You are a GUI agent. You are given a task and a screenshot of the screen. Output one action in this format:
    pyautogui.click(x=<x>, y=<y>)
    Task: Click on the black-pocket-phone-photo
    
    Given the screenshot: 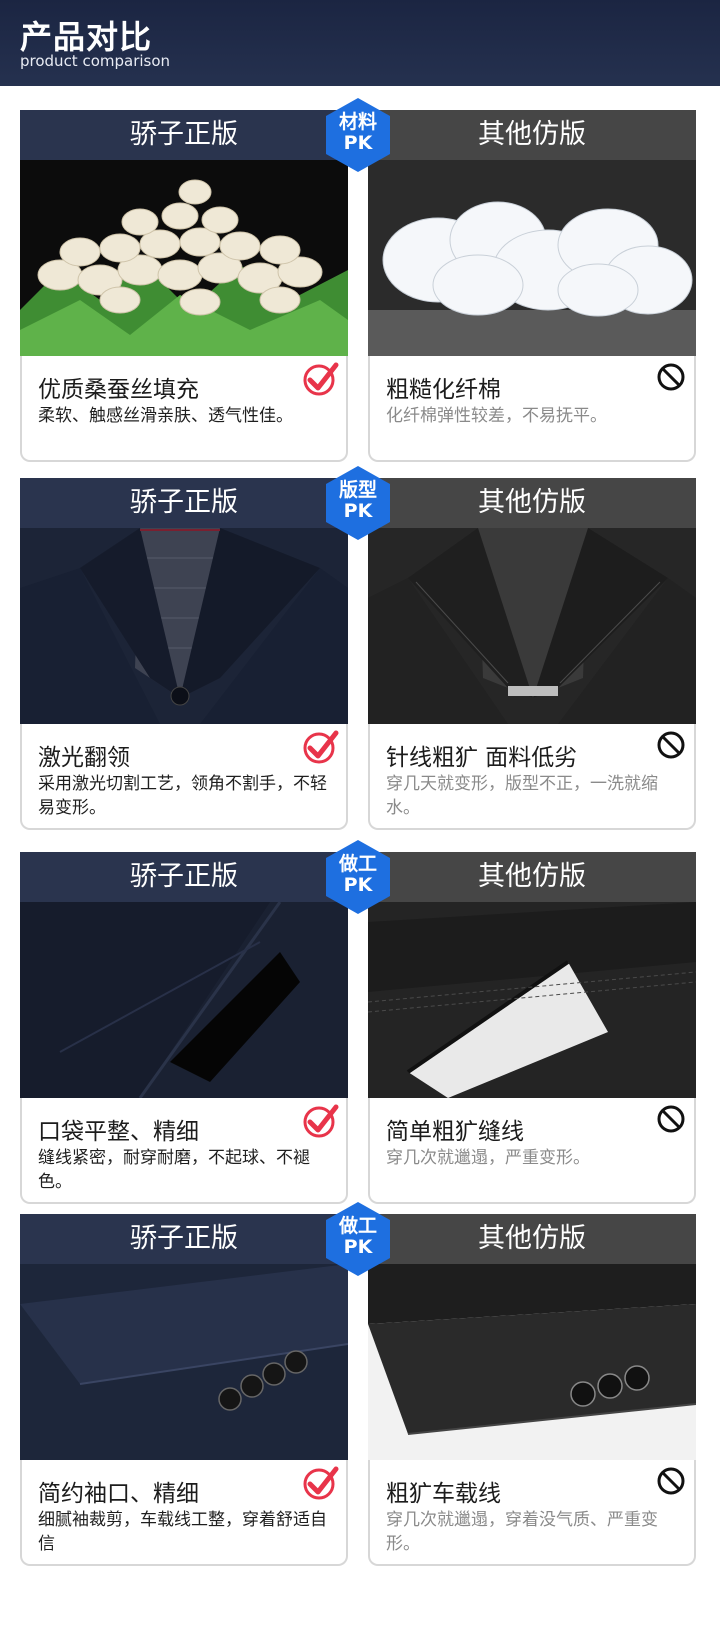 What is the action you would take?
    pyautogui.click(x=532, y=1000)
    